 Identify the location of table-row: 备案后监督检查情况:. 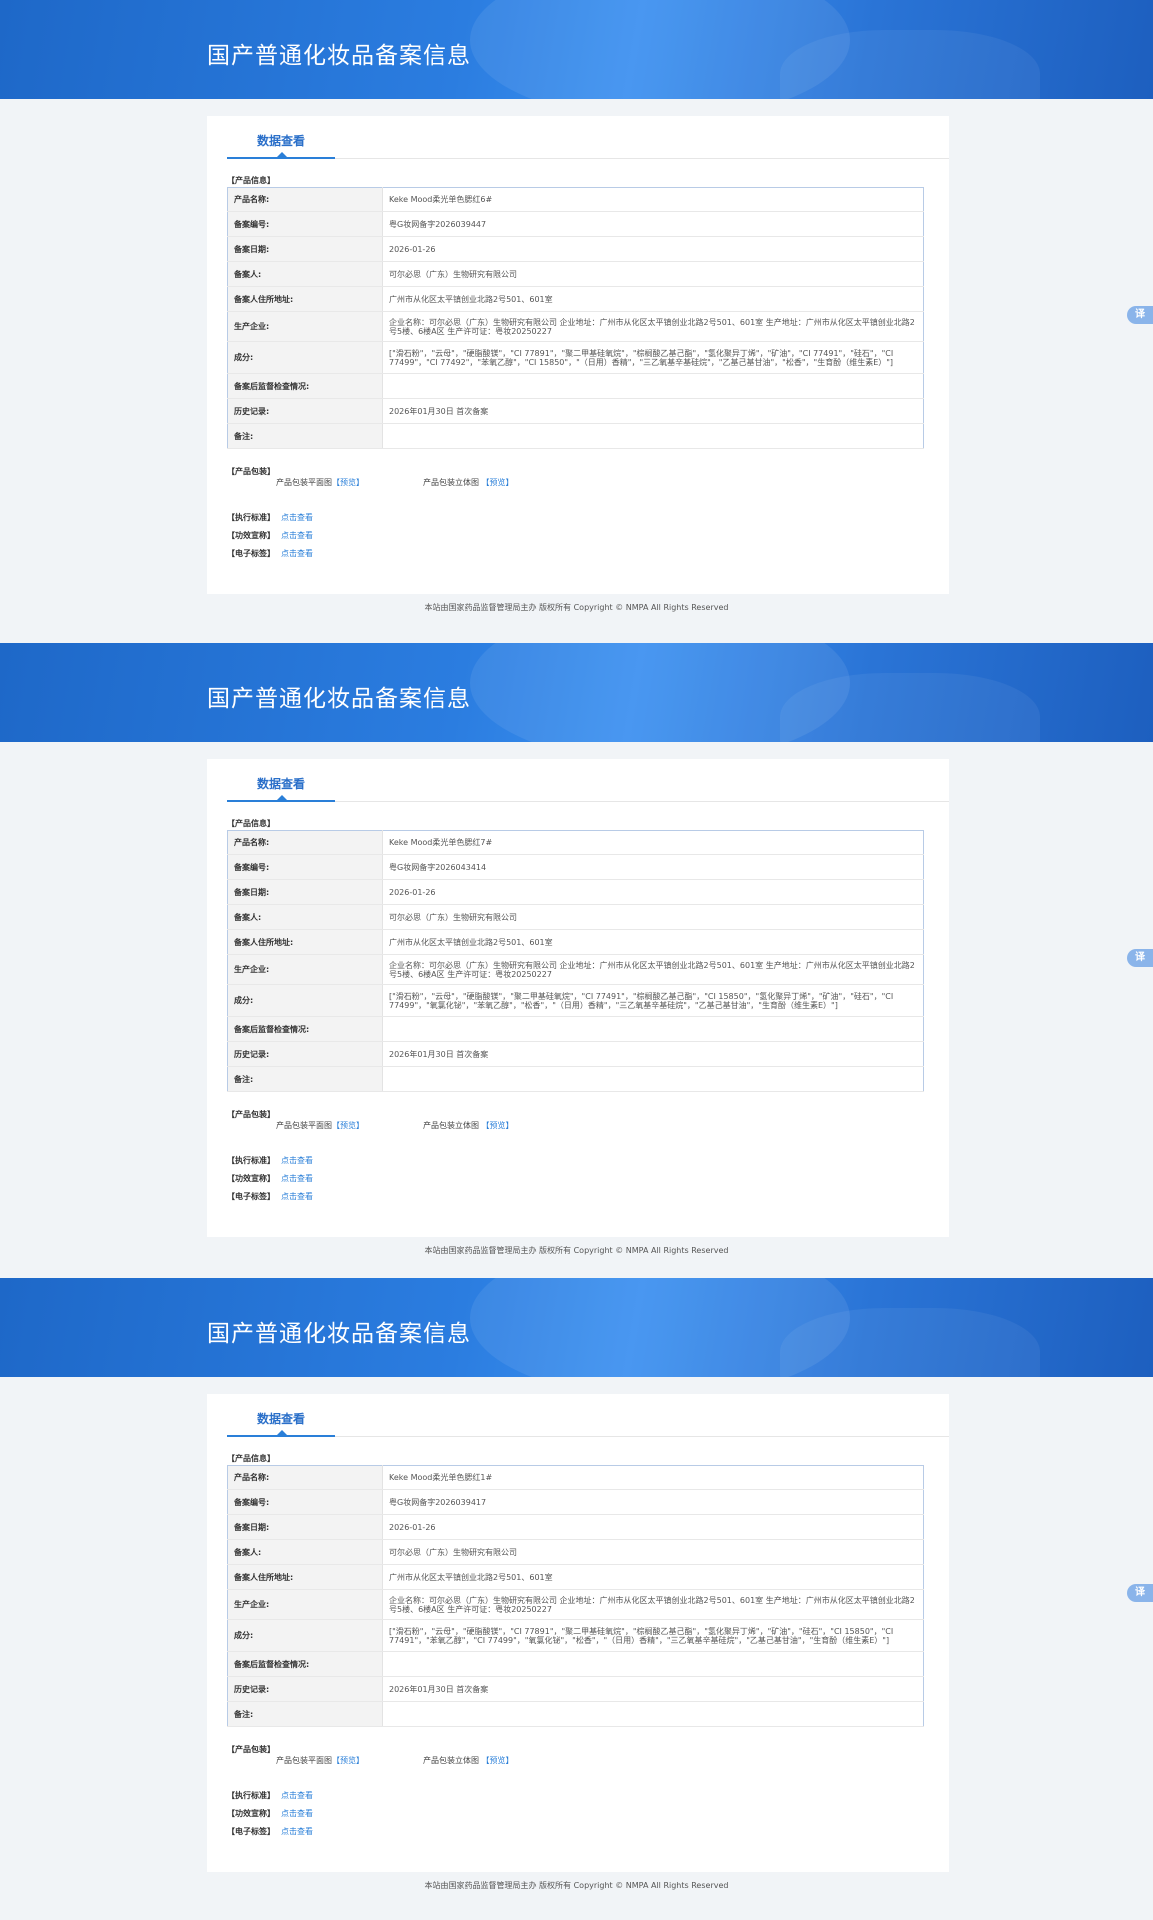
(575, 1664).